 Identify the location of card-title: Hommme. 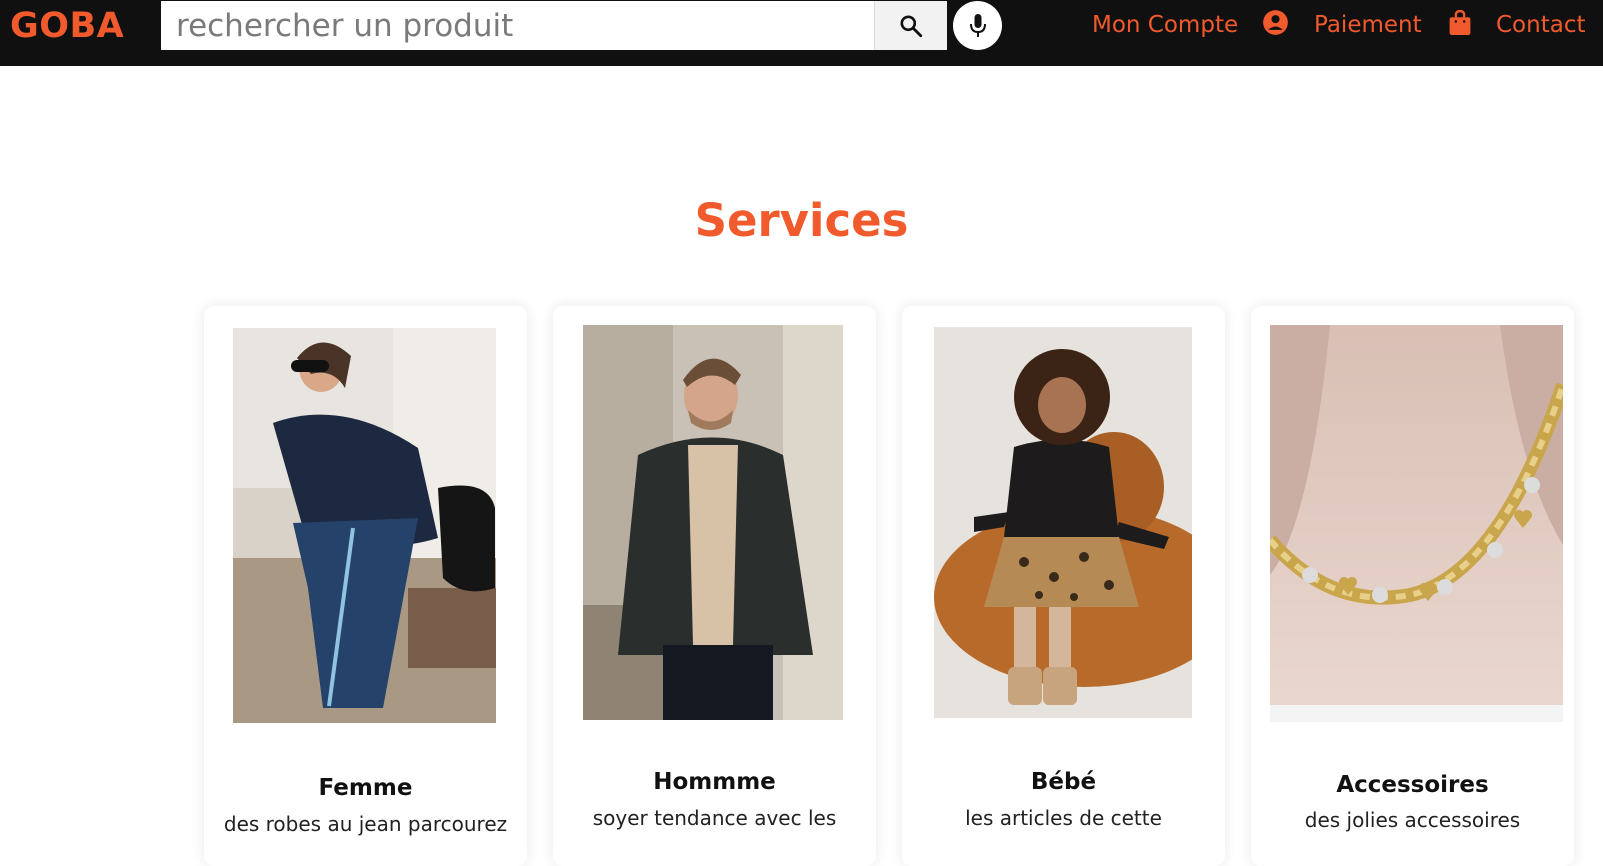
(714, 782).